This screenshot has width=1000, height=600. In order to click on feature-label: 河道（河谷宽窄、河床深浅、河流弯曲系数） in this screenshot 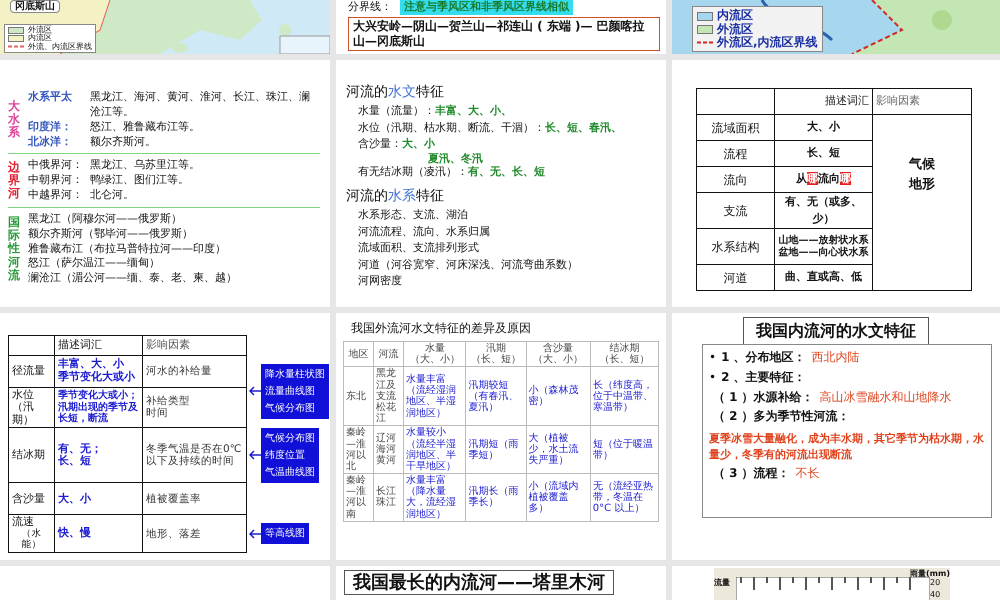, I will do `click(468, 264)`.